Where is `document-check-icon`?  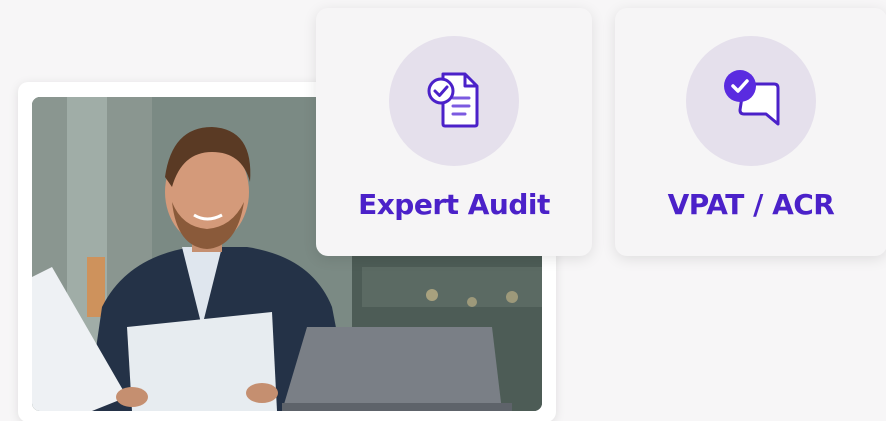 document-check-icon is located at coordinates (454, 101).